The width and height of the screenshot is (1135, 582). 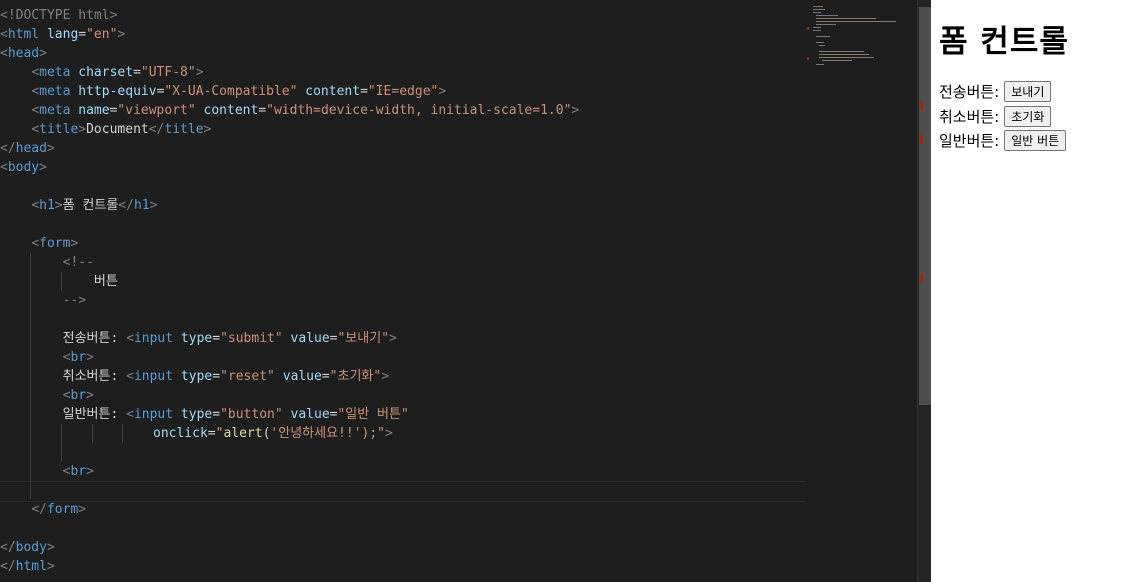 I want to click on code-line: 일반버튼: <input type="button" value="일반 버튼", so click(x=235, y=414).